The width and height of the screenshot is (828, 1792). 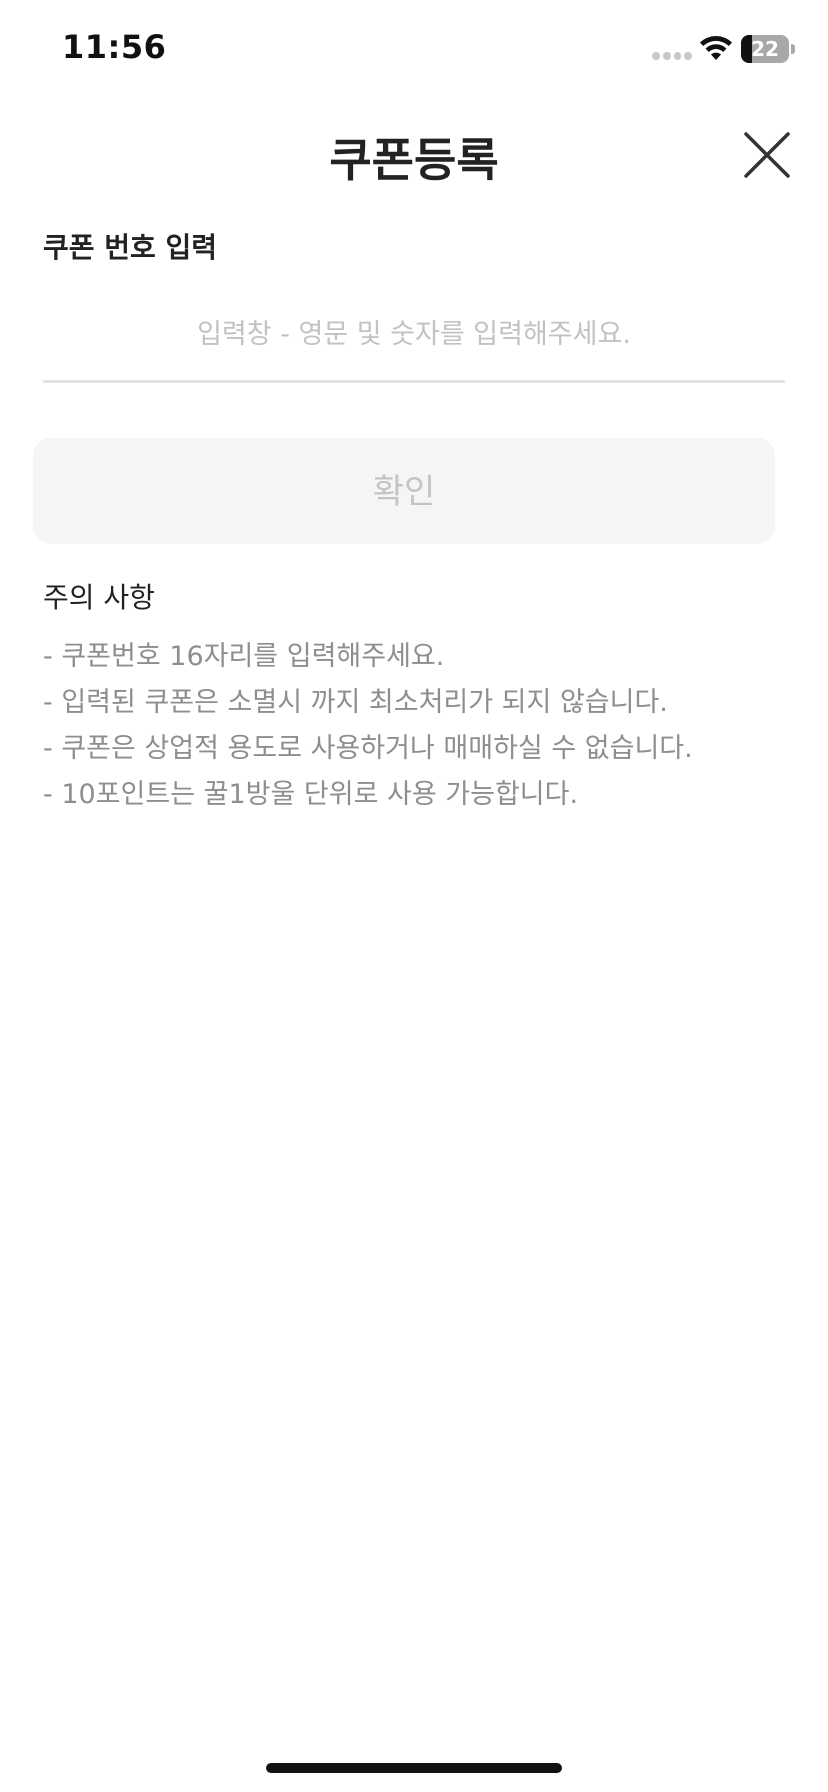 What do you see at coordinates (311, 794) in the screenshot?
I see `notice-item: - 10포인트는 꿀1방울 단위로 사용 가능합니다.` at bounding box center [311, 794].